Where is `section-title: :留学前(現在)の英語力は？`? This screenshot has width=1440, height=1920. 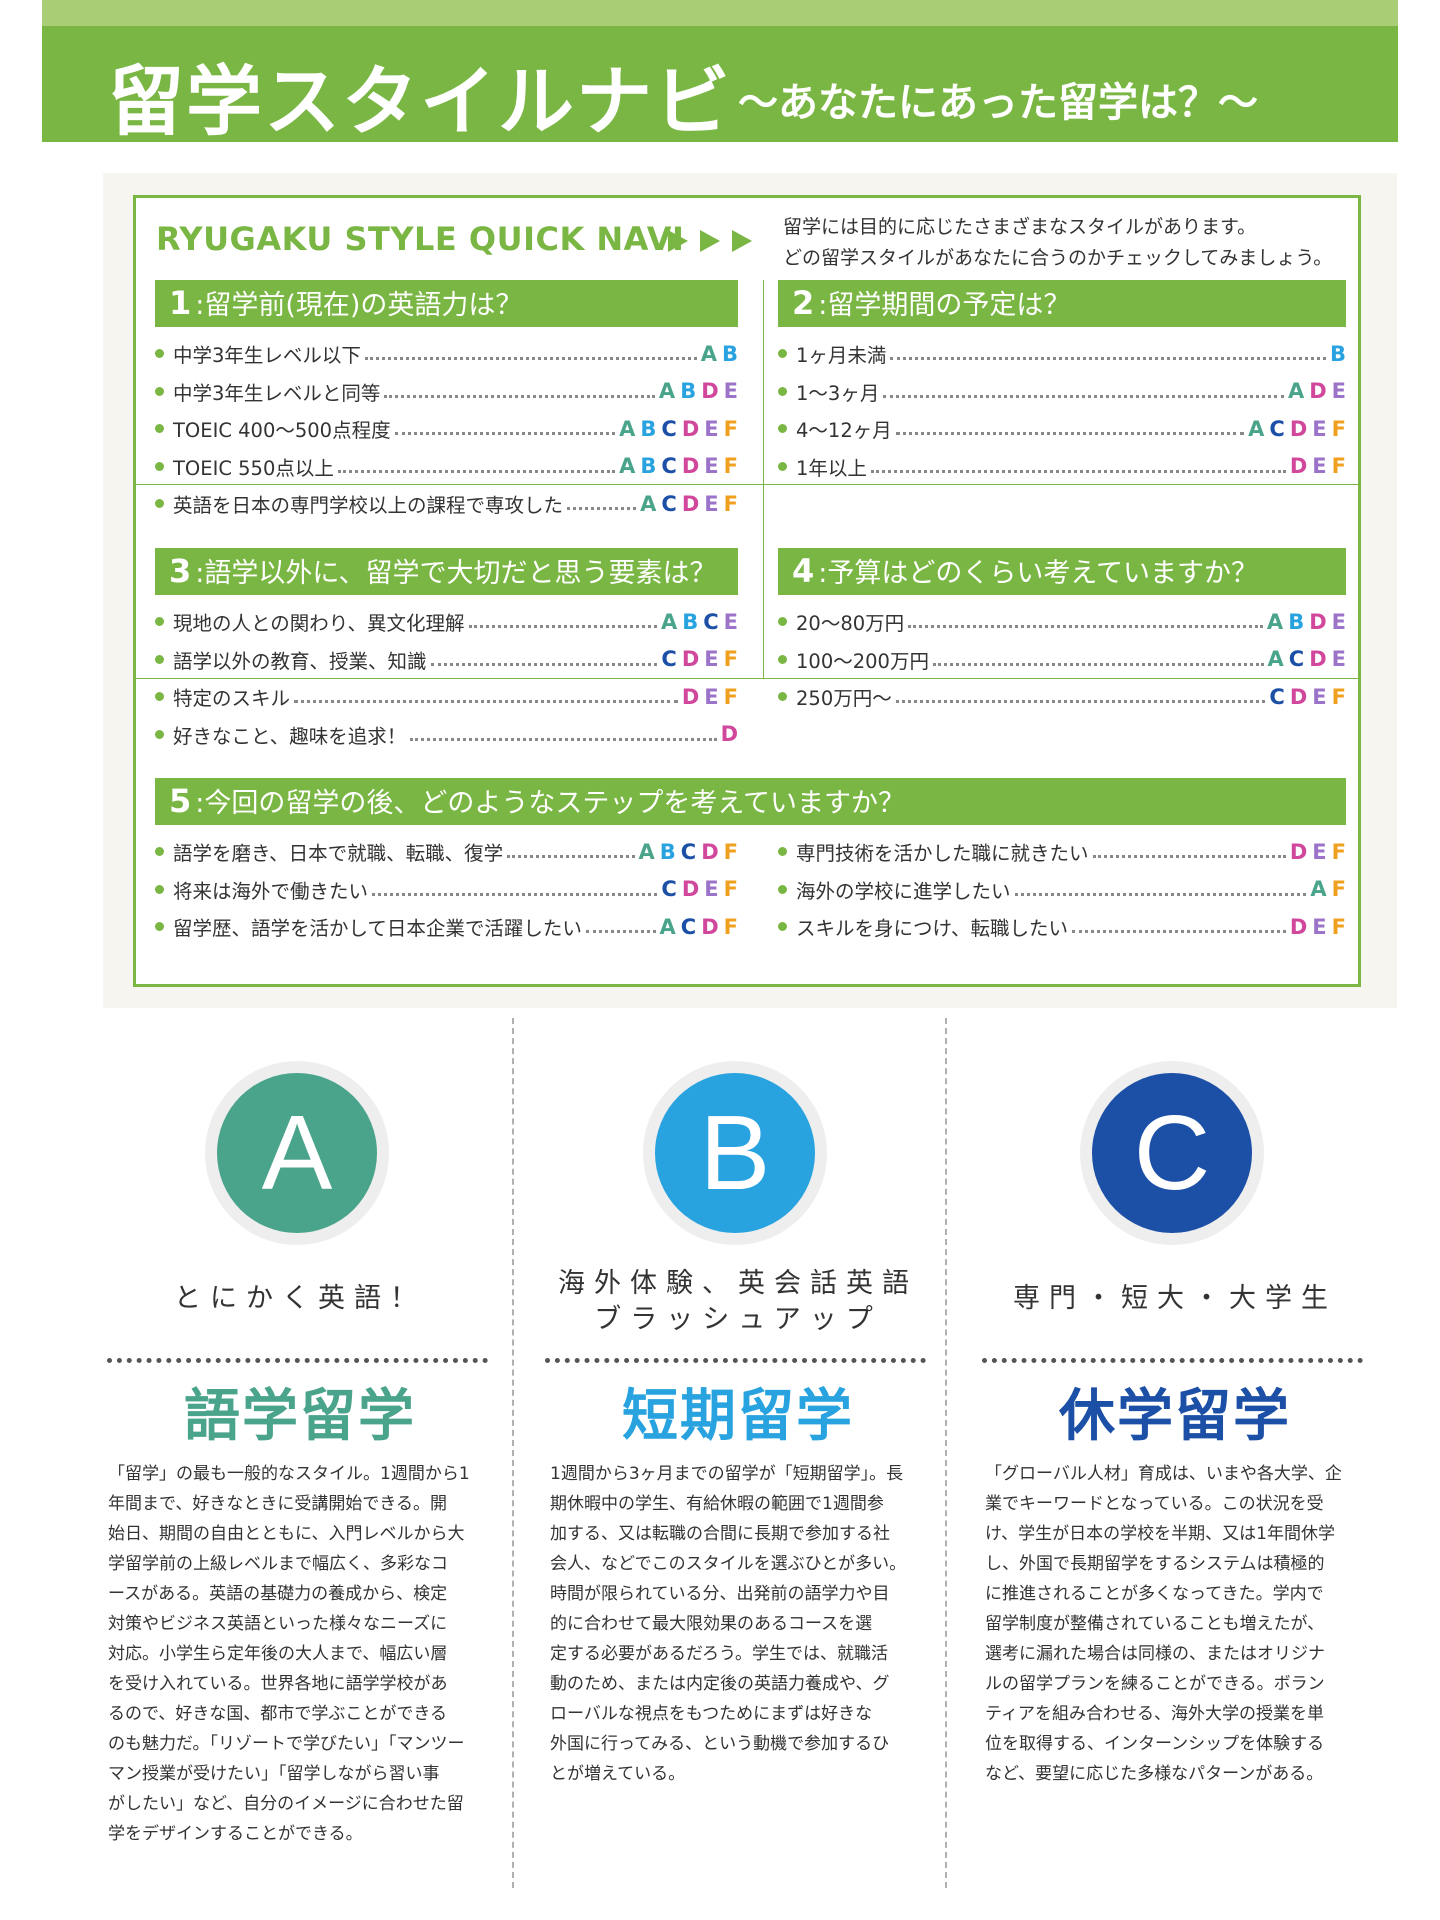
section-title: :留学前(現在)の英語力は？ is located at coordinates (359, 305).